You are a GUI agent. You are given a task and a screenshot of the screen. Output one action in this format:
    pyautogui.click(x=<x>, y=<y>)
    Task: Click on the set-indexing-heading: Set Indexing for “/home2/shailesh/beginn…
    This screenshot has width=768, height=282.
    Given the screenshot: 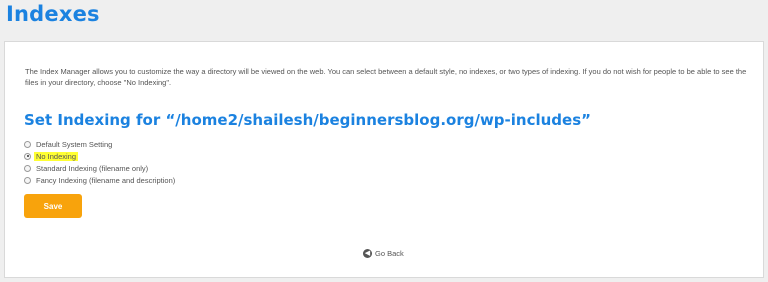 What is the action you would take?
    pyautogui.click(x=307, y=120)
    